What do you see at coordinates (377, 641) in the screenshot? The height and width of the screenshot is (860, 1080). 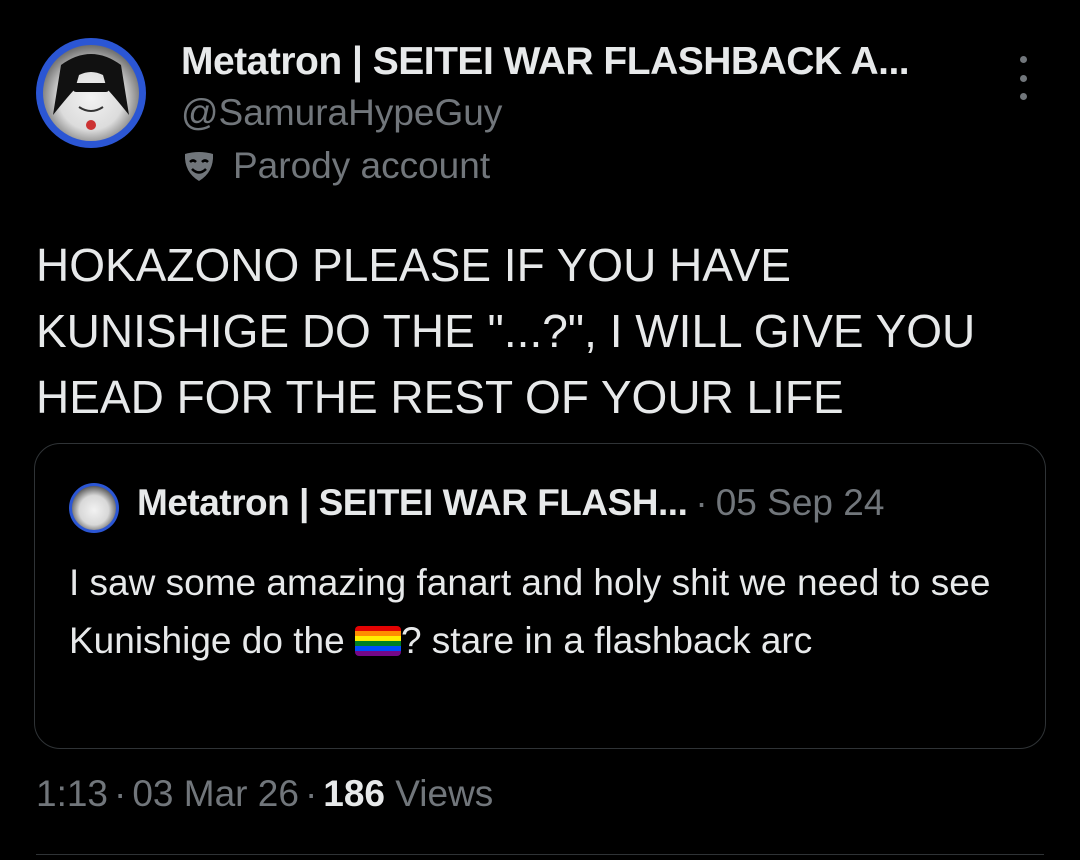 I see `rainbow-flag-icon` at bounding box center [377, 641].